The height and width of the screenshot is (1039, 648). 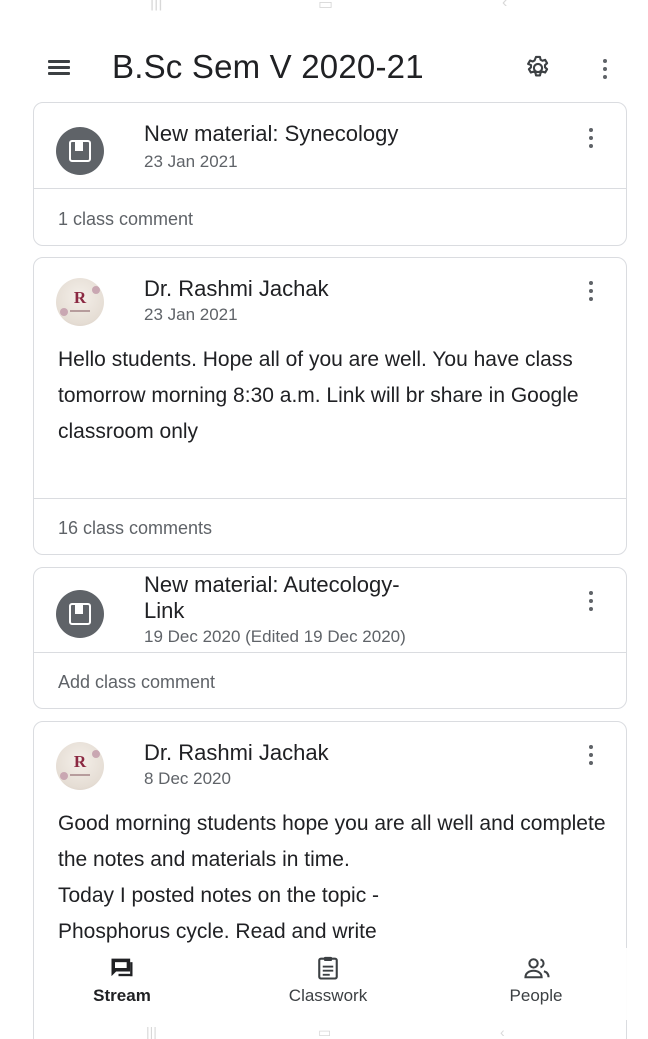 I want to click on nav-stream: Stream, so click(x=122, y=984).